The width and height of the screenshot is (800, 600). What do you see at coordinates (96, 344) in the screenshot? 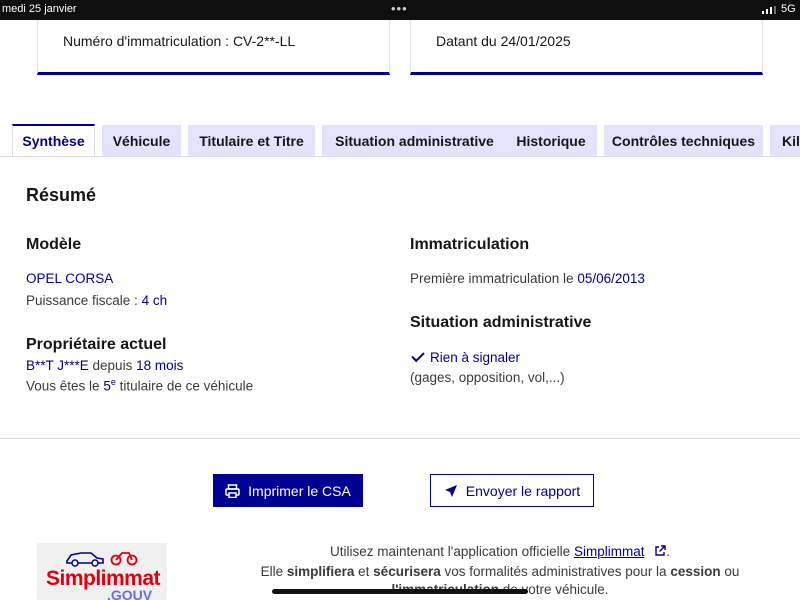
I see `owner-heading: Propriétaire actuel` at bounding box center [96, 344].